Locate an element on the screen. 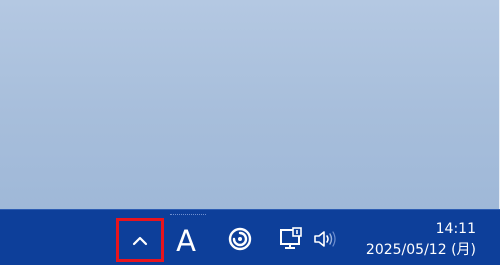 This screenshot has height=265, width=500. network-icon is located at coordinates (291, 241).